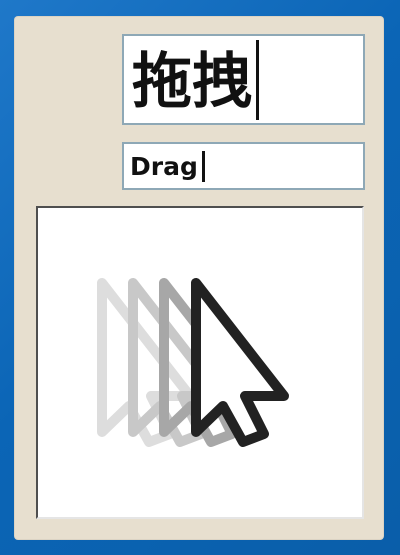  I want to click on primary-text-field: 拖拽, so click(243, 79).